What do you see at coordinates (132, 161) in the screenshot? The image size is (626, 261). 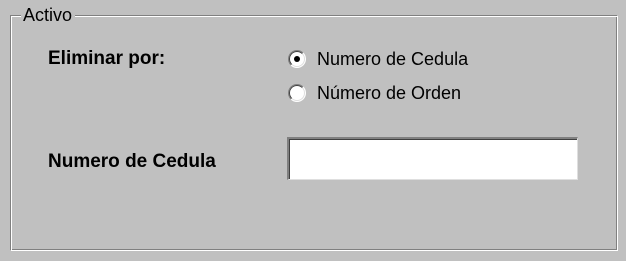 I see `cedula-field-label: Numero de Cedula` at bounding box center [132, 161].